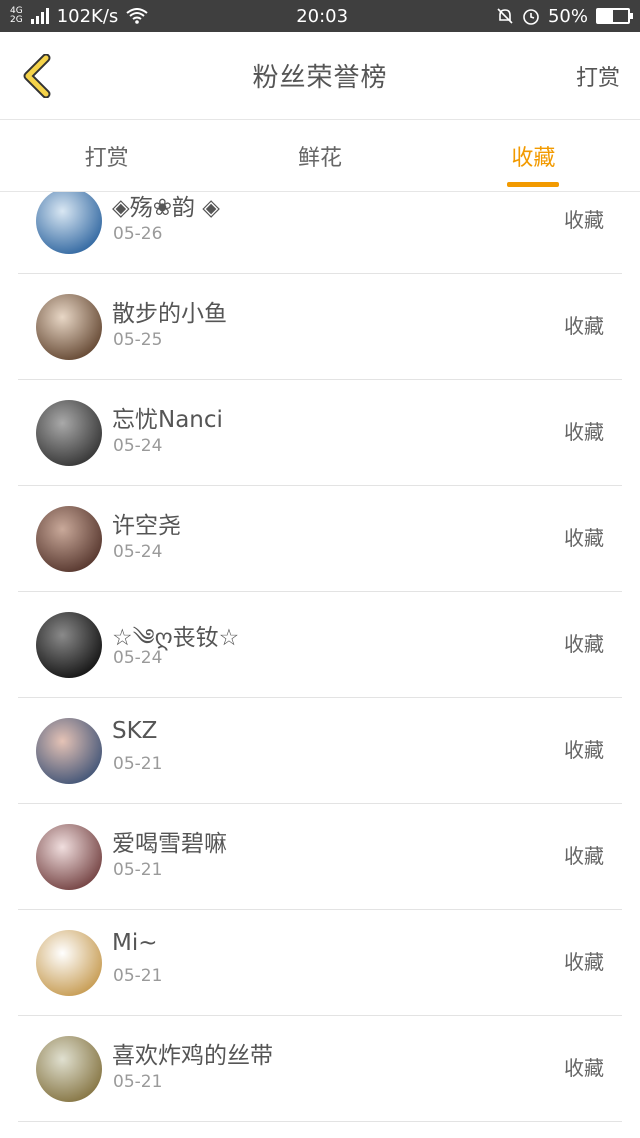 The height and width of the screenshot is (1138, 640). Describe the element at coordinates (167, 420) in the screenshot. I see `user-name: 忘忧Nanci` at that location.